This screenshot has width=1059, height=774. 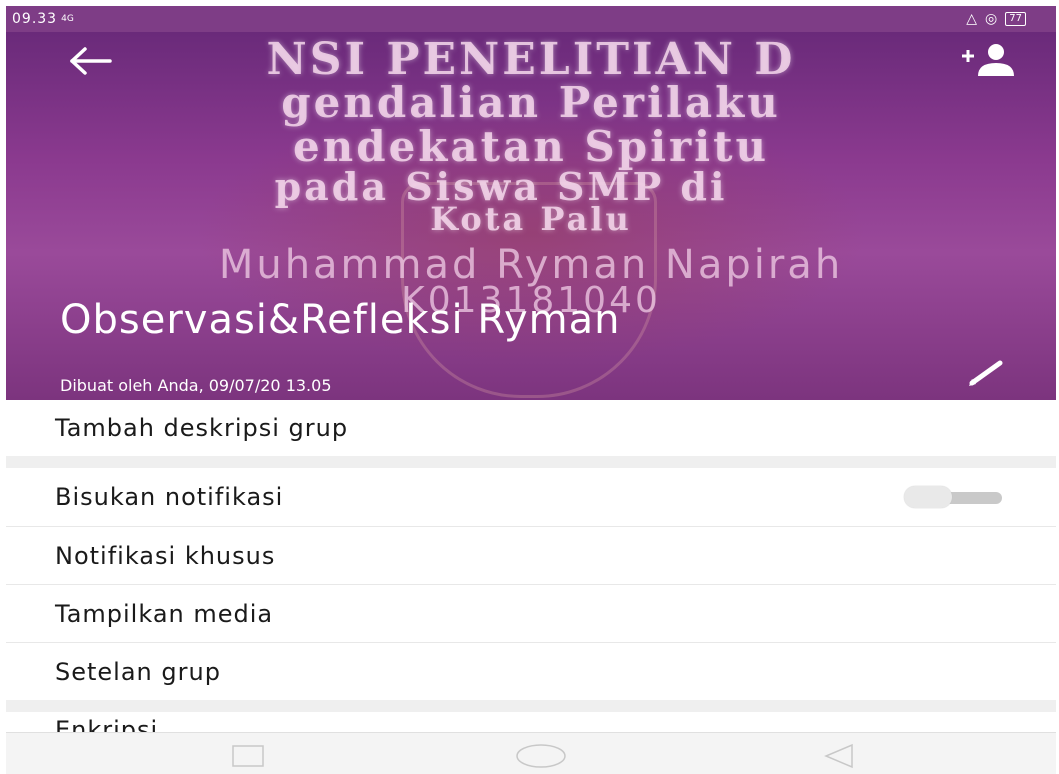 What do you see at coordinates (202, 428) in the screenshot?
I see `add-description-label: Tambah deskripsi grup` at bounding box center [202, 428].